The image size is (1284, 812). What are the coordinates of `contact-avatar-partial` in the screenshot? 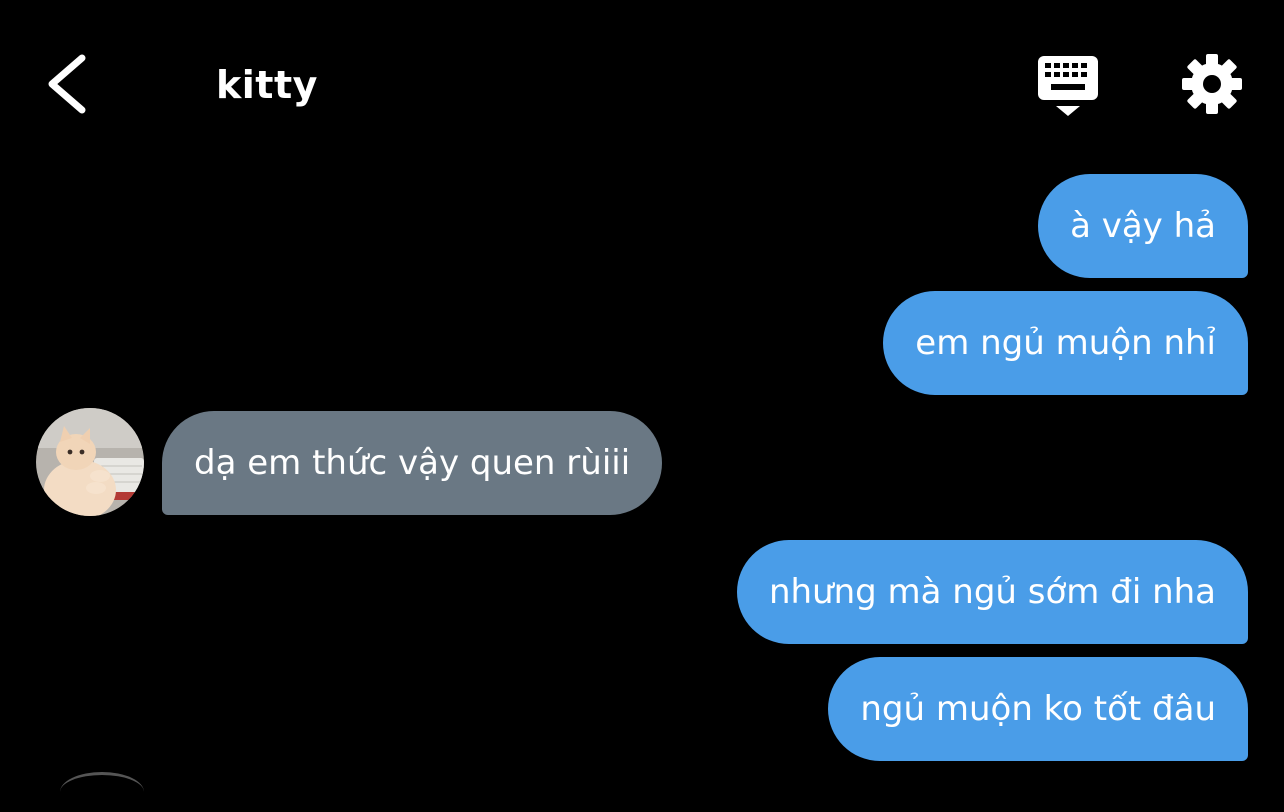 It's located at (102, 792).